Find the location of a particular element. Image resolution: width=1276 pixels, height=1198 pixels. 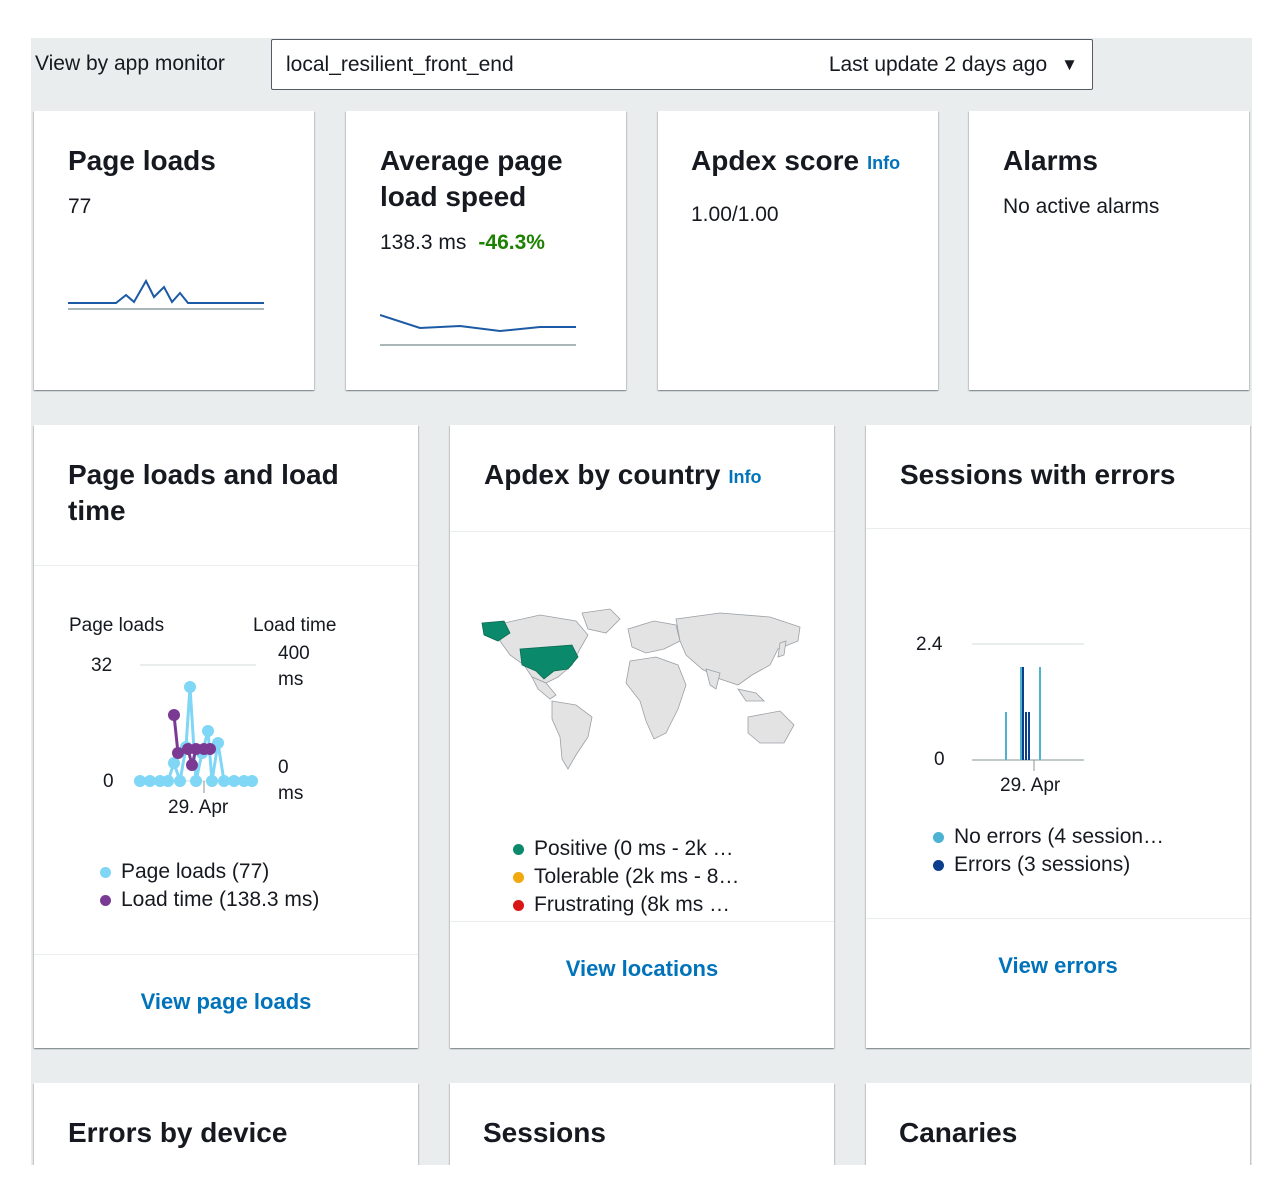

widget-header: Apdex by country Info is located at coordinates (642, 478).